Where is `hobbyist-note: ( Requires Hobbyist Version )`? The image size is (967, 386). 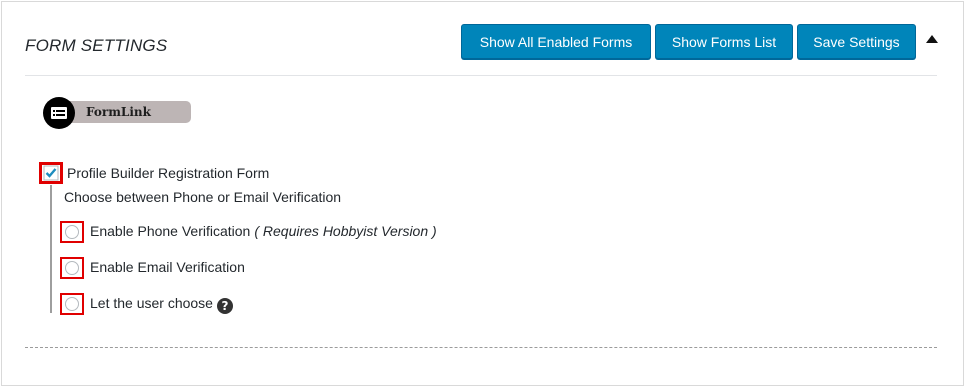 hobbyist-note: ( Requires Hobbyist Version ) is located at coordinates (345, 231).